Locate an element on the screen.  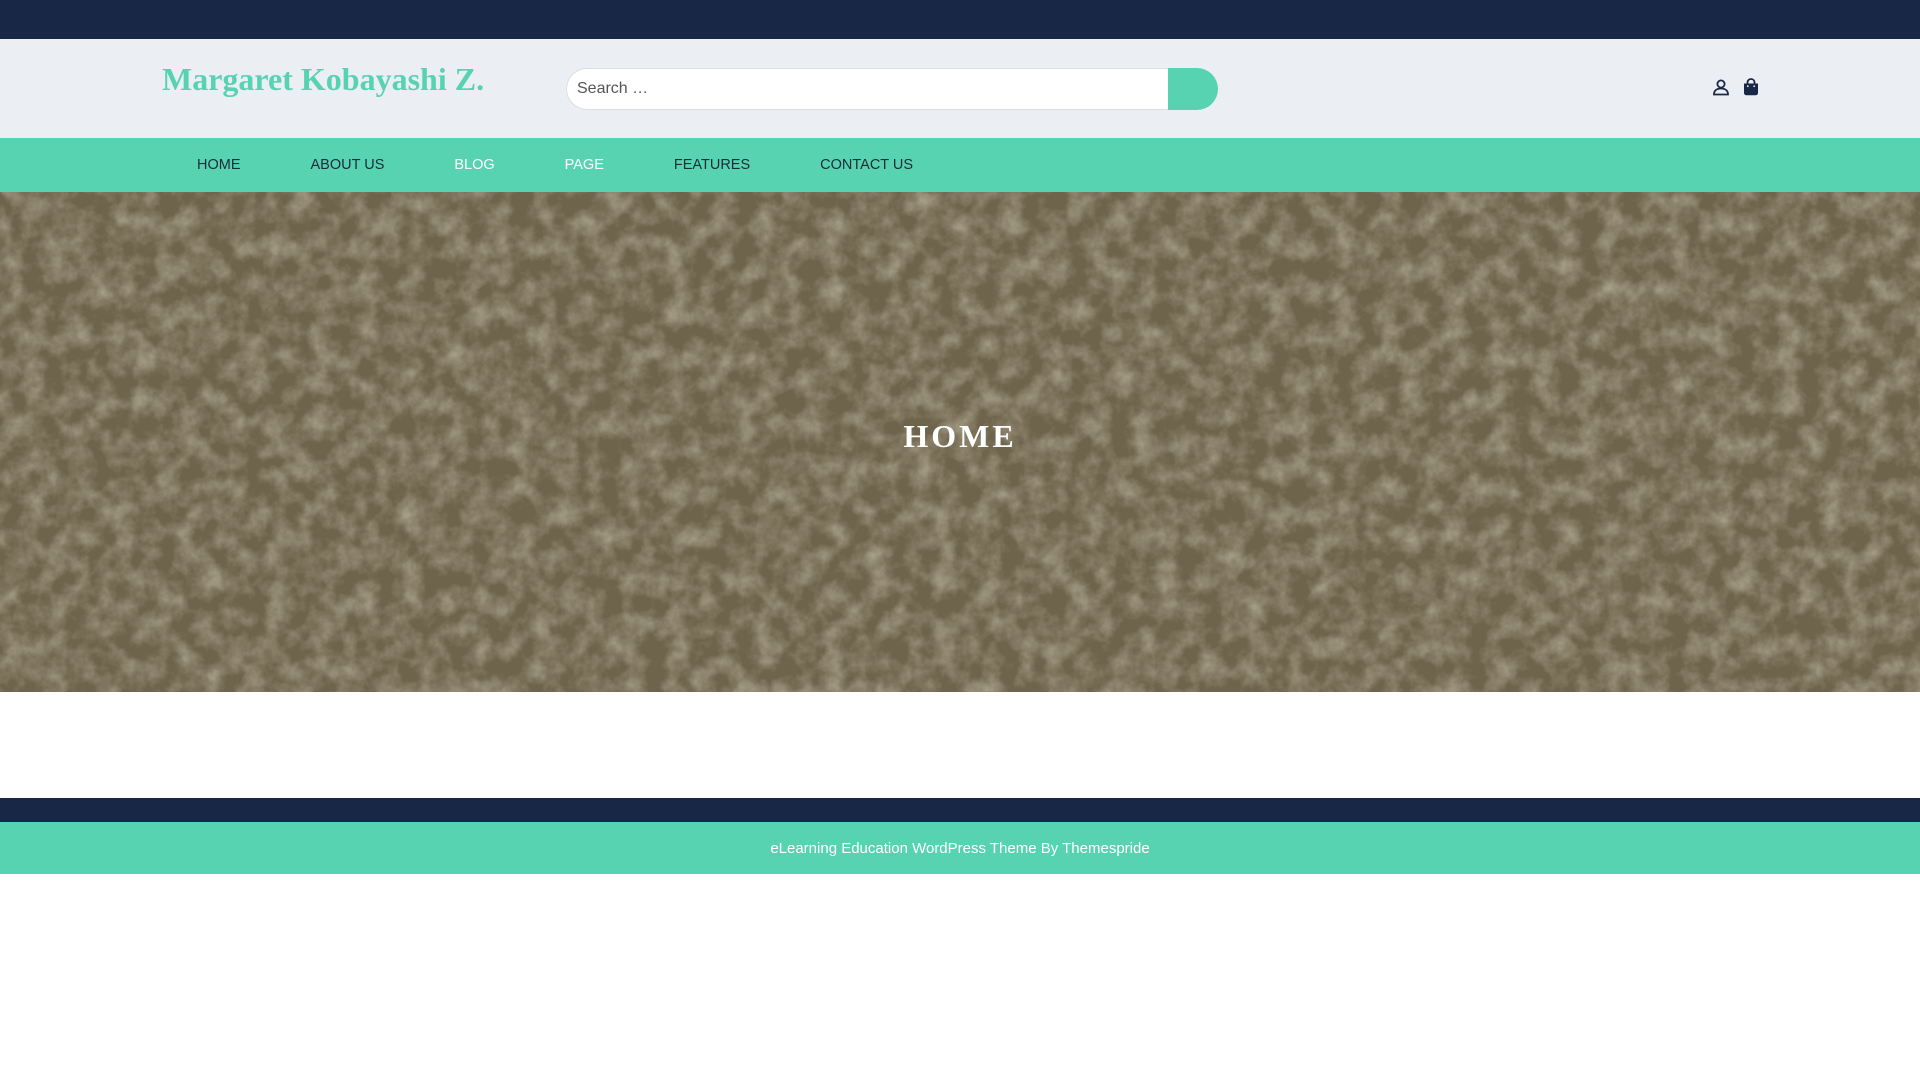
site-header: Margaret Kobayashi Z. is located at coordinates (960, 88).